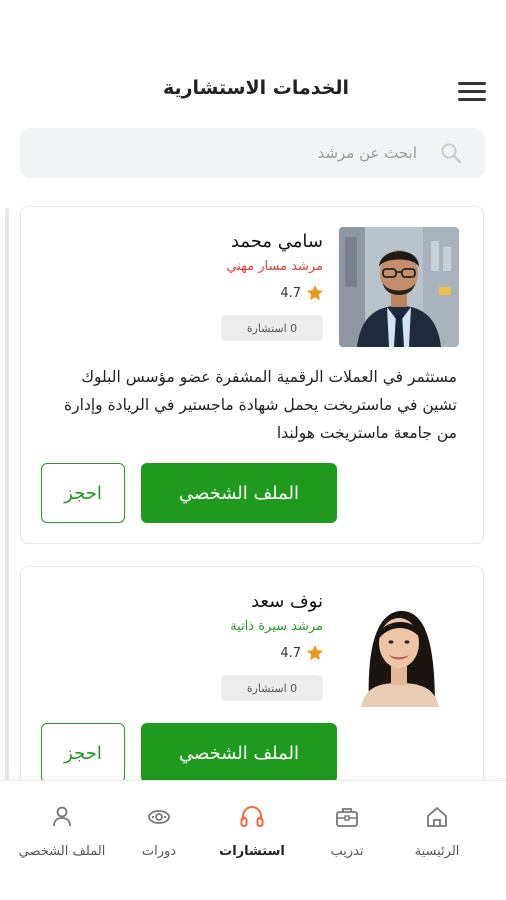 This screenshot has width=506, height=900. I want to click on page-title: الخدمات الاستشارية, so click(256, 88).